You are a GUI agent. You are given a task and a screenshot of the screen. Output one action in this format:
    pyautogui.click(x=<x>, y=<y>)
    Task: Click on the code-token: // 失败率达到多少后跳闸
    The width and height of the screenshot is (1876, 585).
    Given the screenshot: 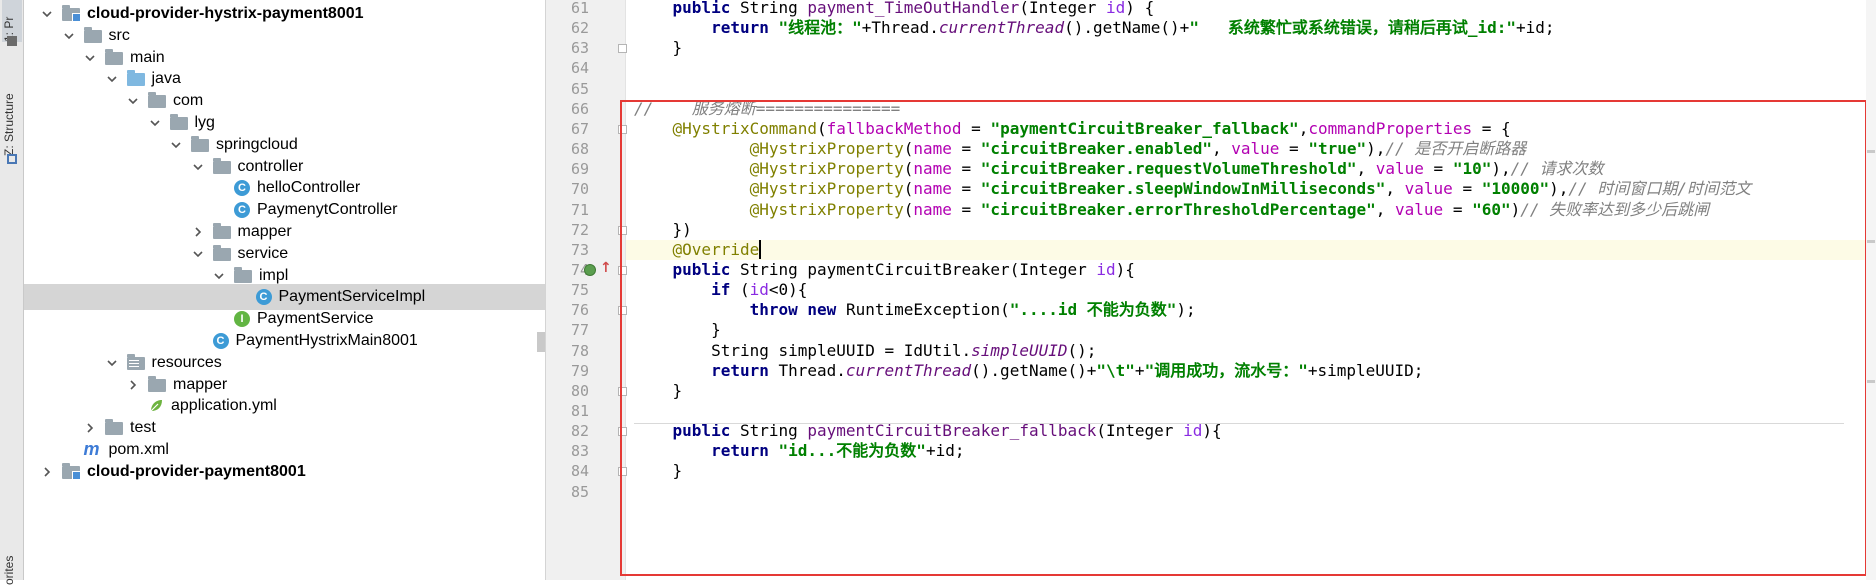 What is the action you would take?
    pyautogui.click(x=1615, y=209)
    